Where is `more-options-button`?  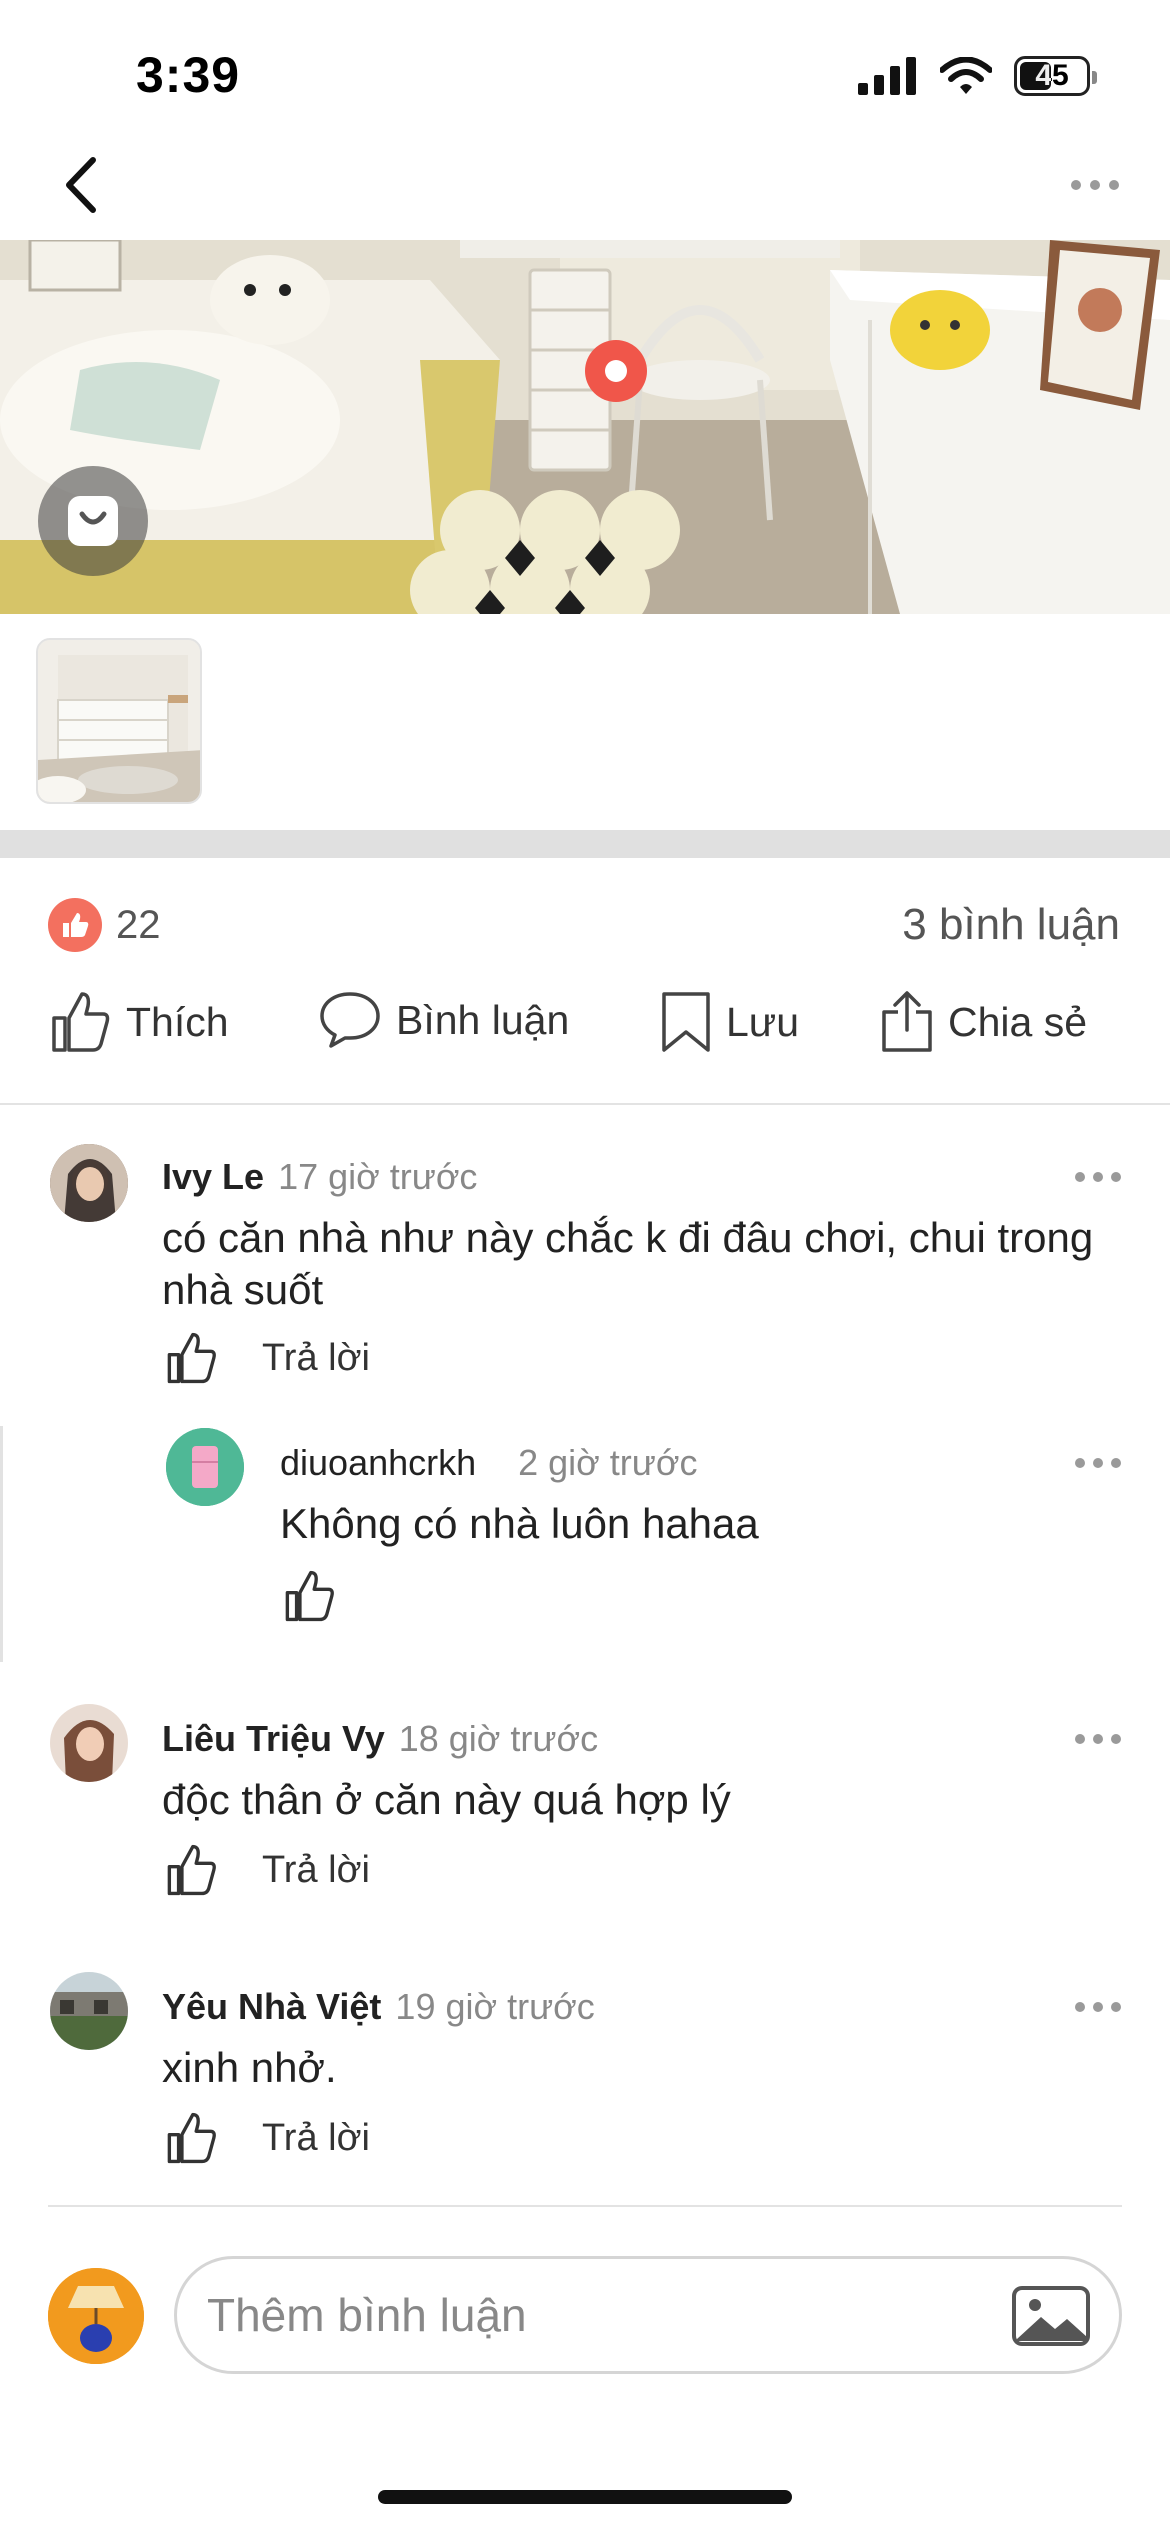 more-options-button is located at coordinates (1095, 185).